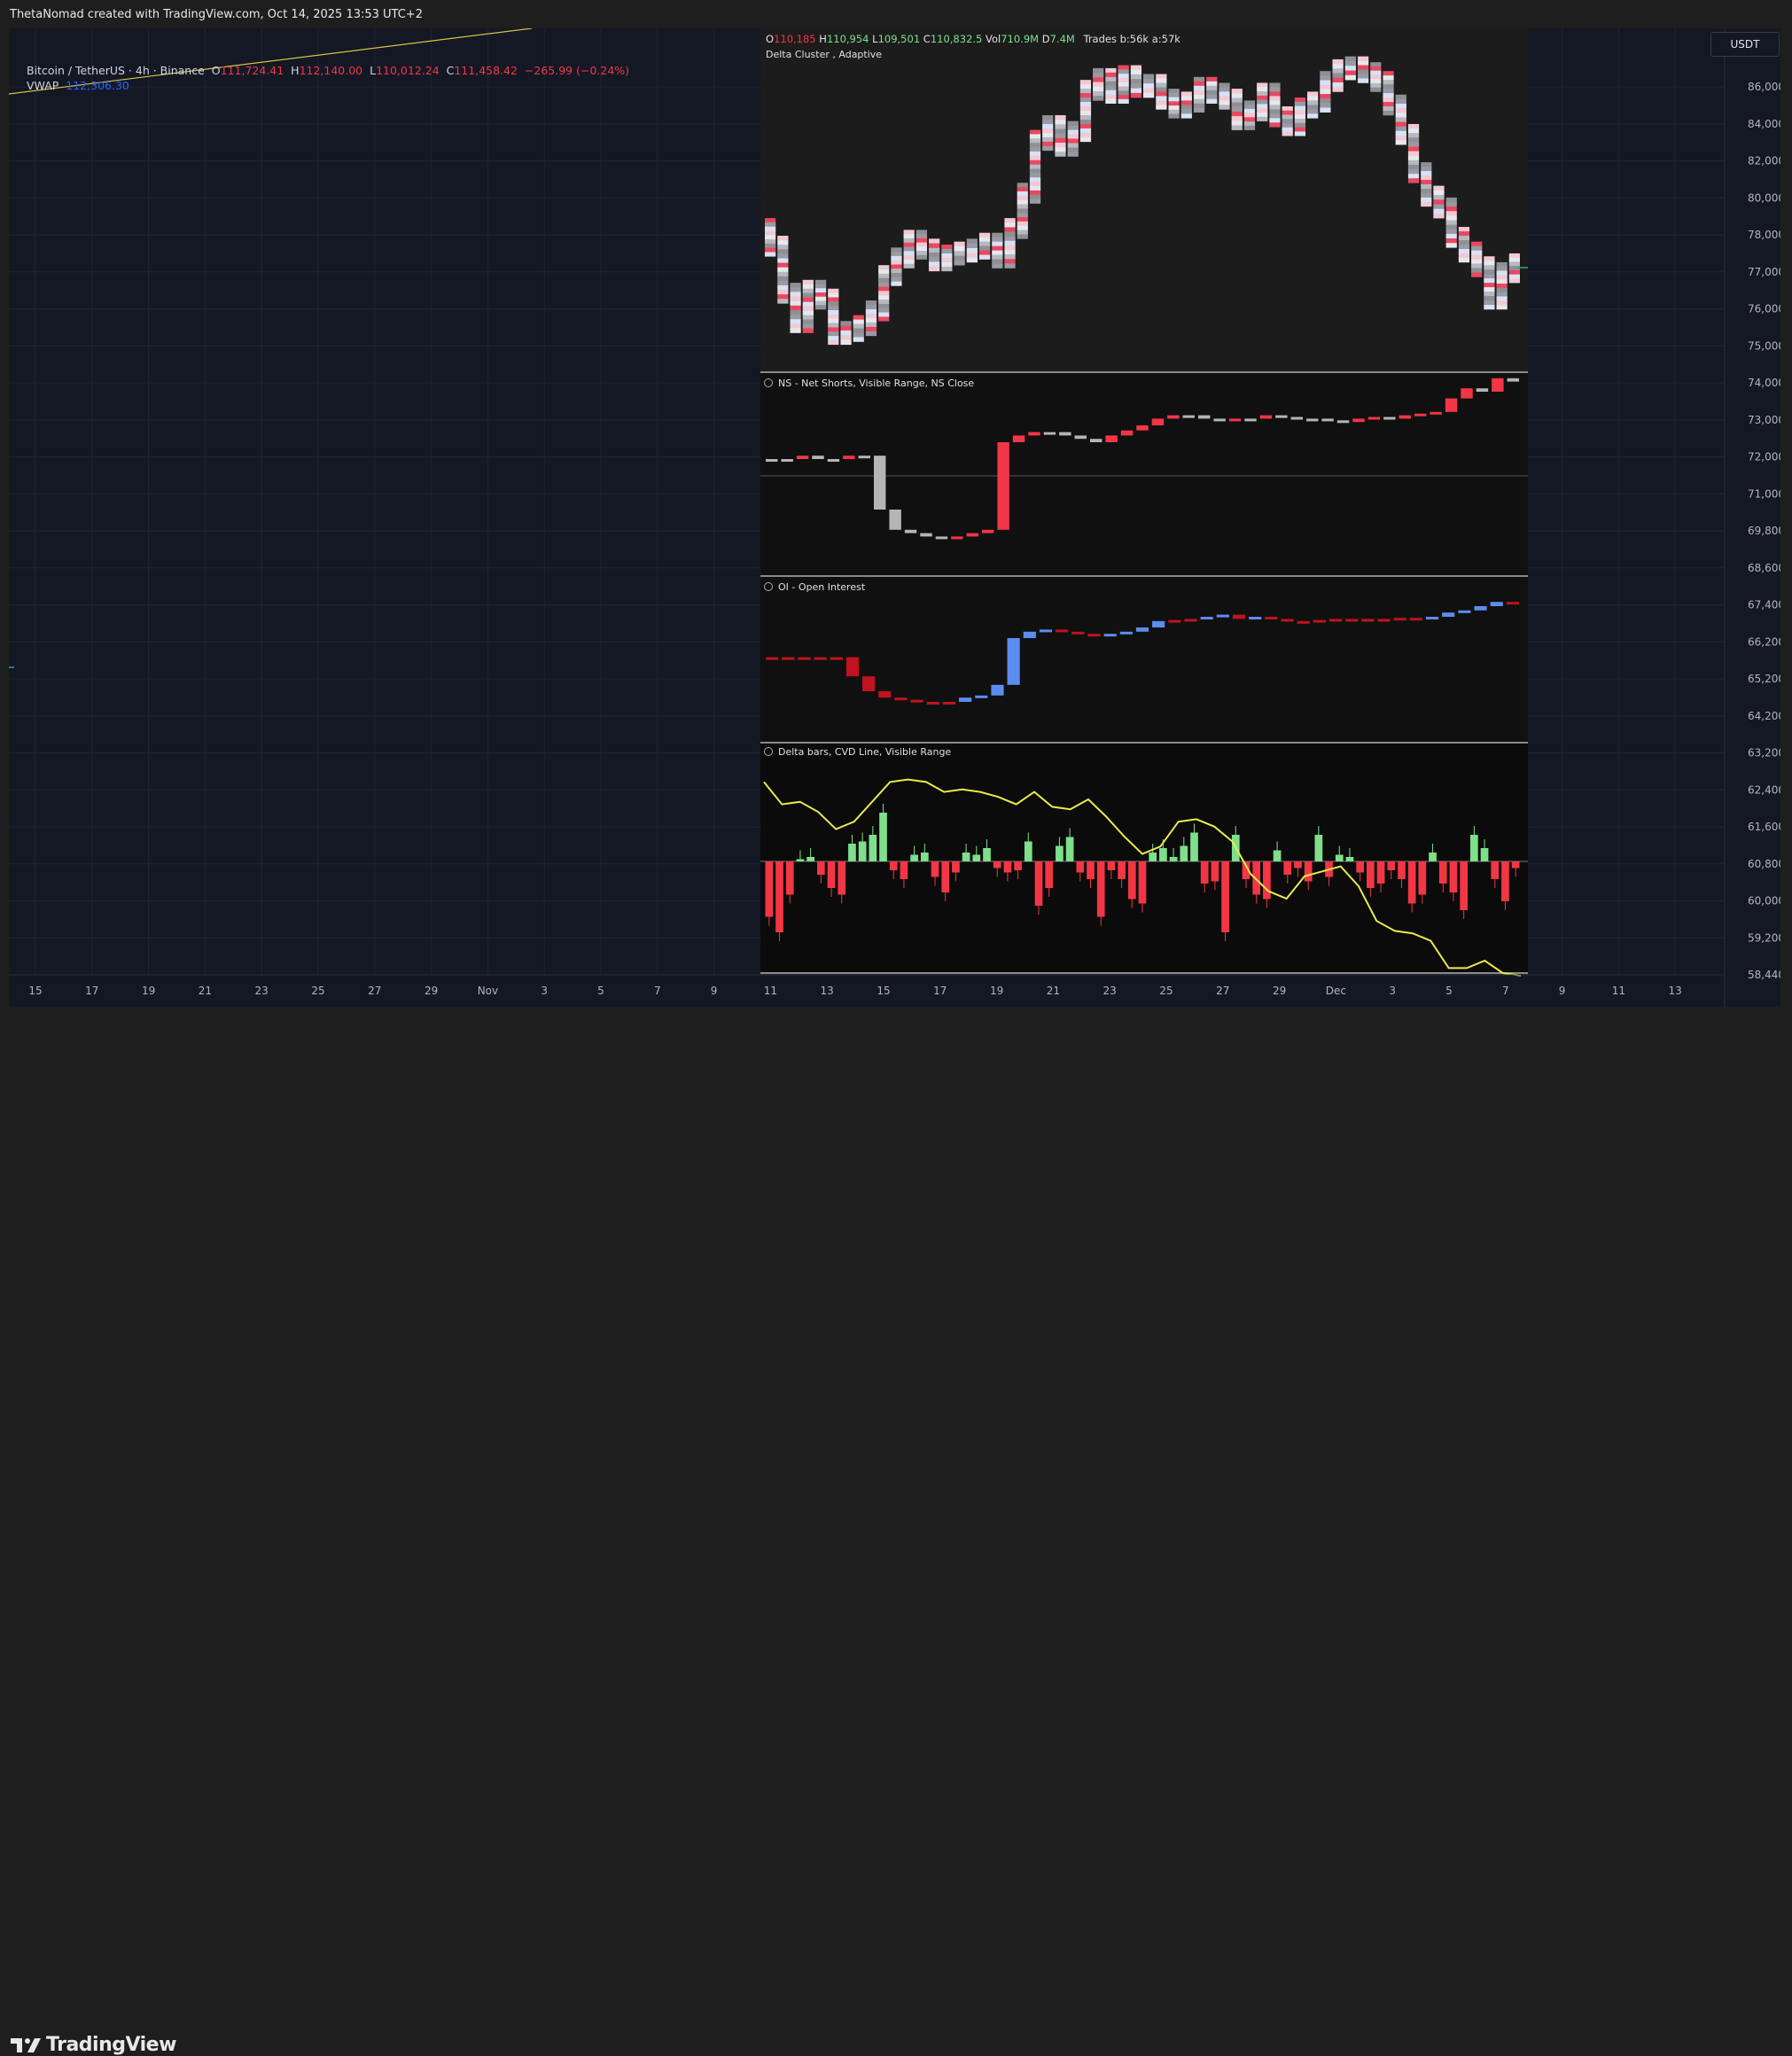  Describe the element at coordinates (331, 70) in the screenshot. I see `high-value: 112,140.00` at that location.